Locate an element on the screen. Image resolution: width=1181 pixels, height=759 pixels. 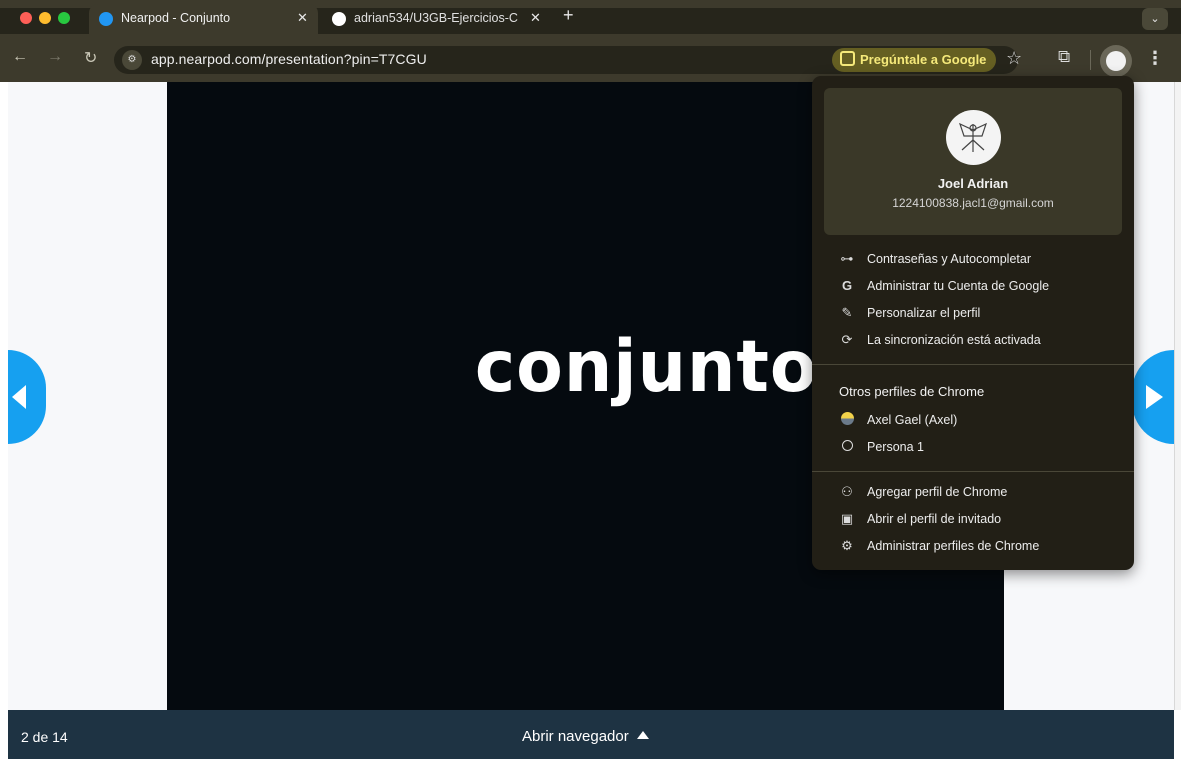
profile-avatar-button is located at coordinates (1116, 61).